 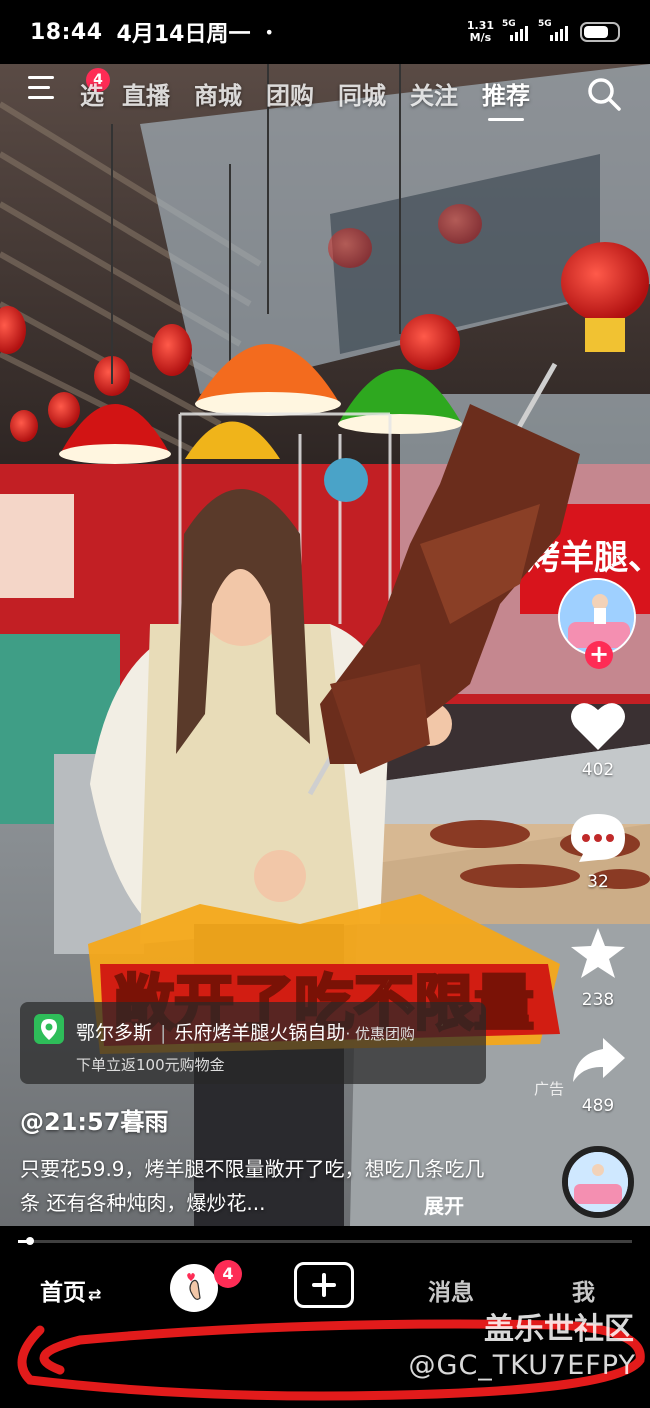 I want to click on location-promo: 下单立返100元购物金, so click(x=150, y=1065).